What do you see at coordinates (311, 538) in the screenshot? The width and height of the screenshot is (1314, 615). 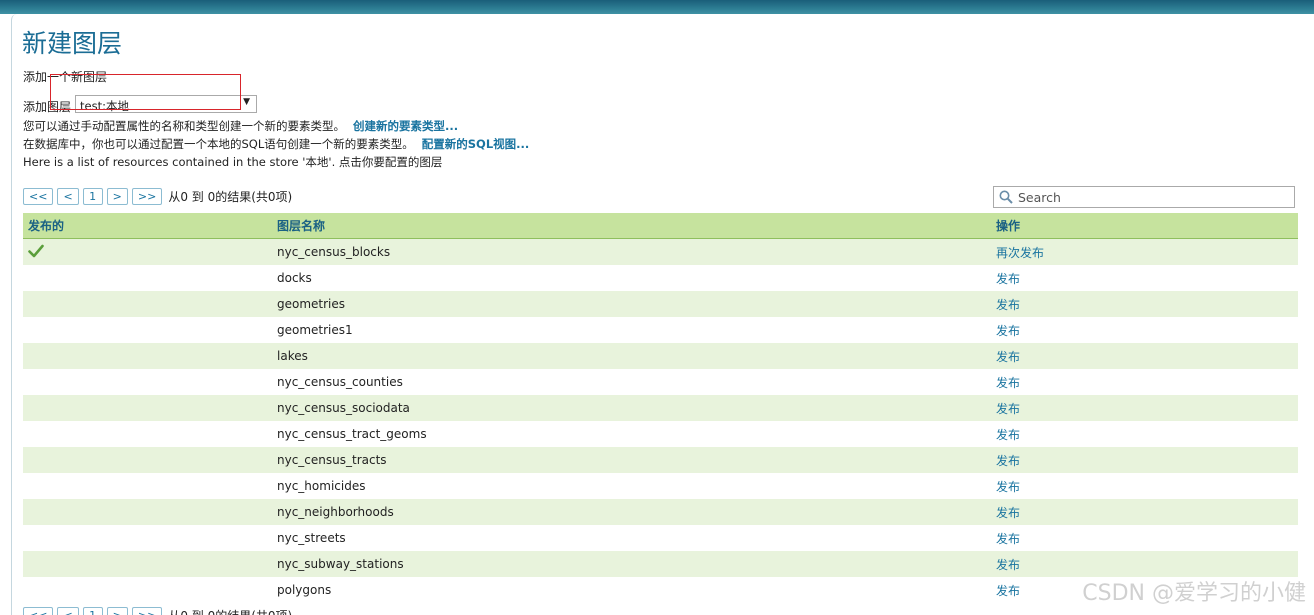 I see `layer-name-cell: nyc_streets` at bounding box center [311, 538].